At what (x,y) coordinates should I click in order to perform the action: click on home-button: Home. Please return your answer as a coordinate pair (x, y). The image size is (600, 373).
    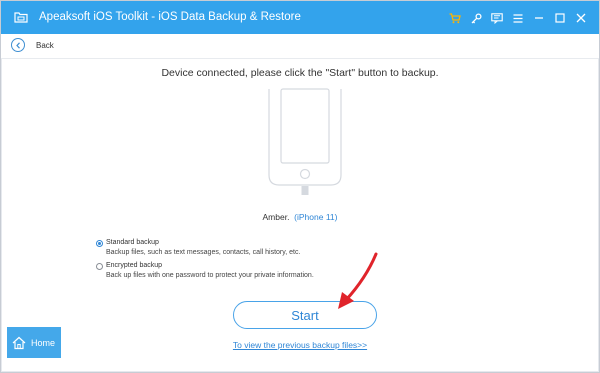
    Looking at the image, I should click on (34, 342).